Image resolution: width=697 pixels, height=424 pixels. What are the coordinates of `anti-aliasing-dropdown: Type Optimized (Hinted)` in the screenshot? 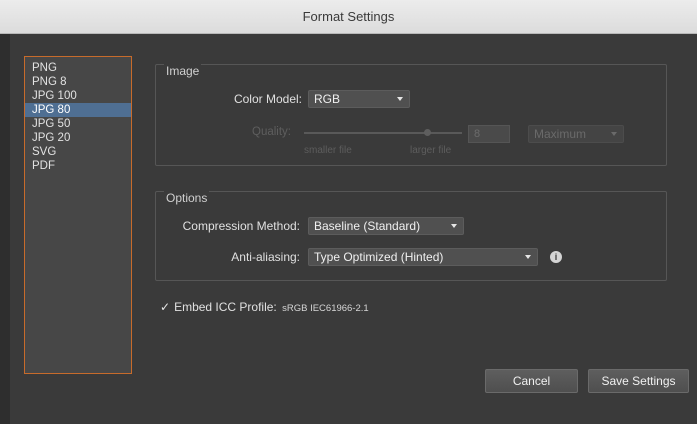 It's located at (423, 257).